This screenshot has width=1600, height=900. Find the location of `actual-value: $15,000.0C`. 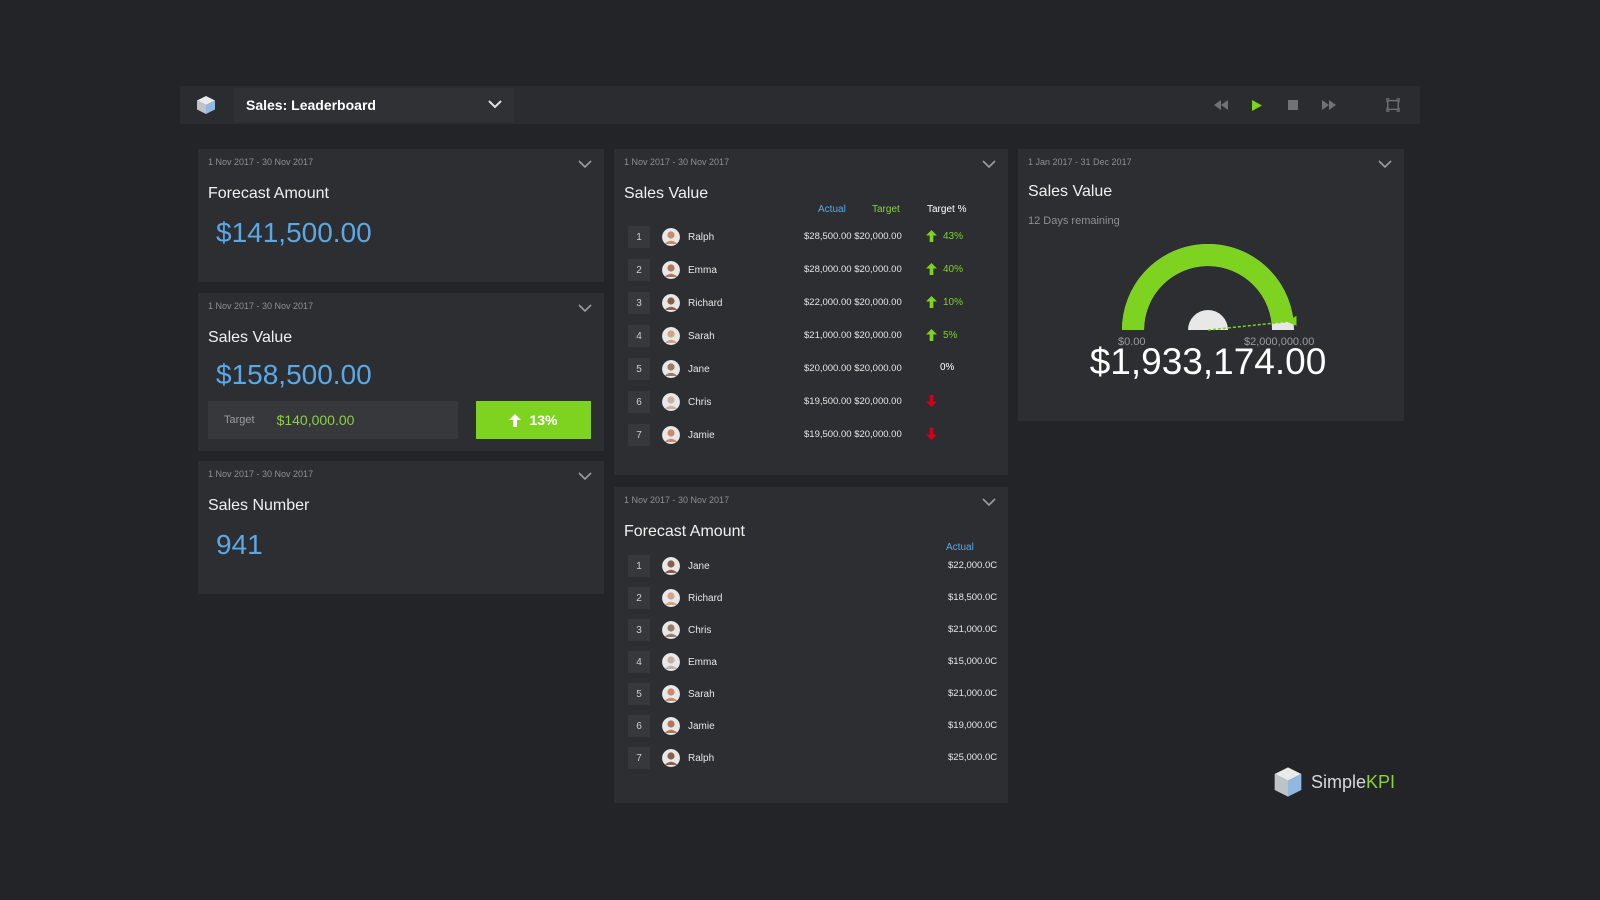

actual-value: $15,000.0C is located at coordinates (973, 661).